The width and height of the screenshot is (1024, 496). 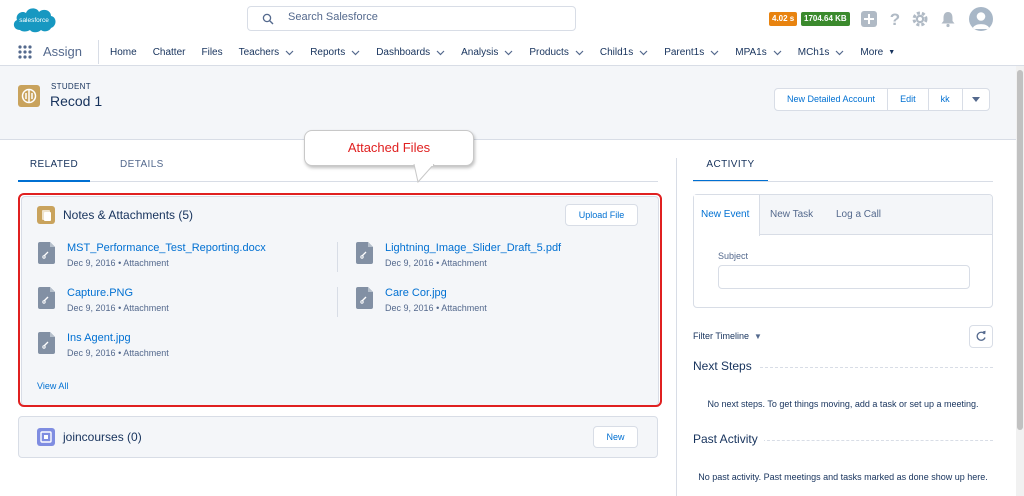 What do you see at coordinates (725, 366) in the screenshot?
I see `next-steps-title: Next Steps` at bounding box center [725, 366].